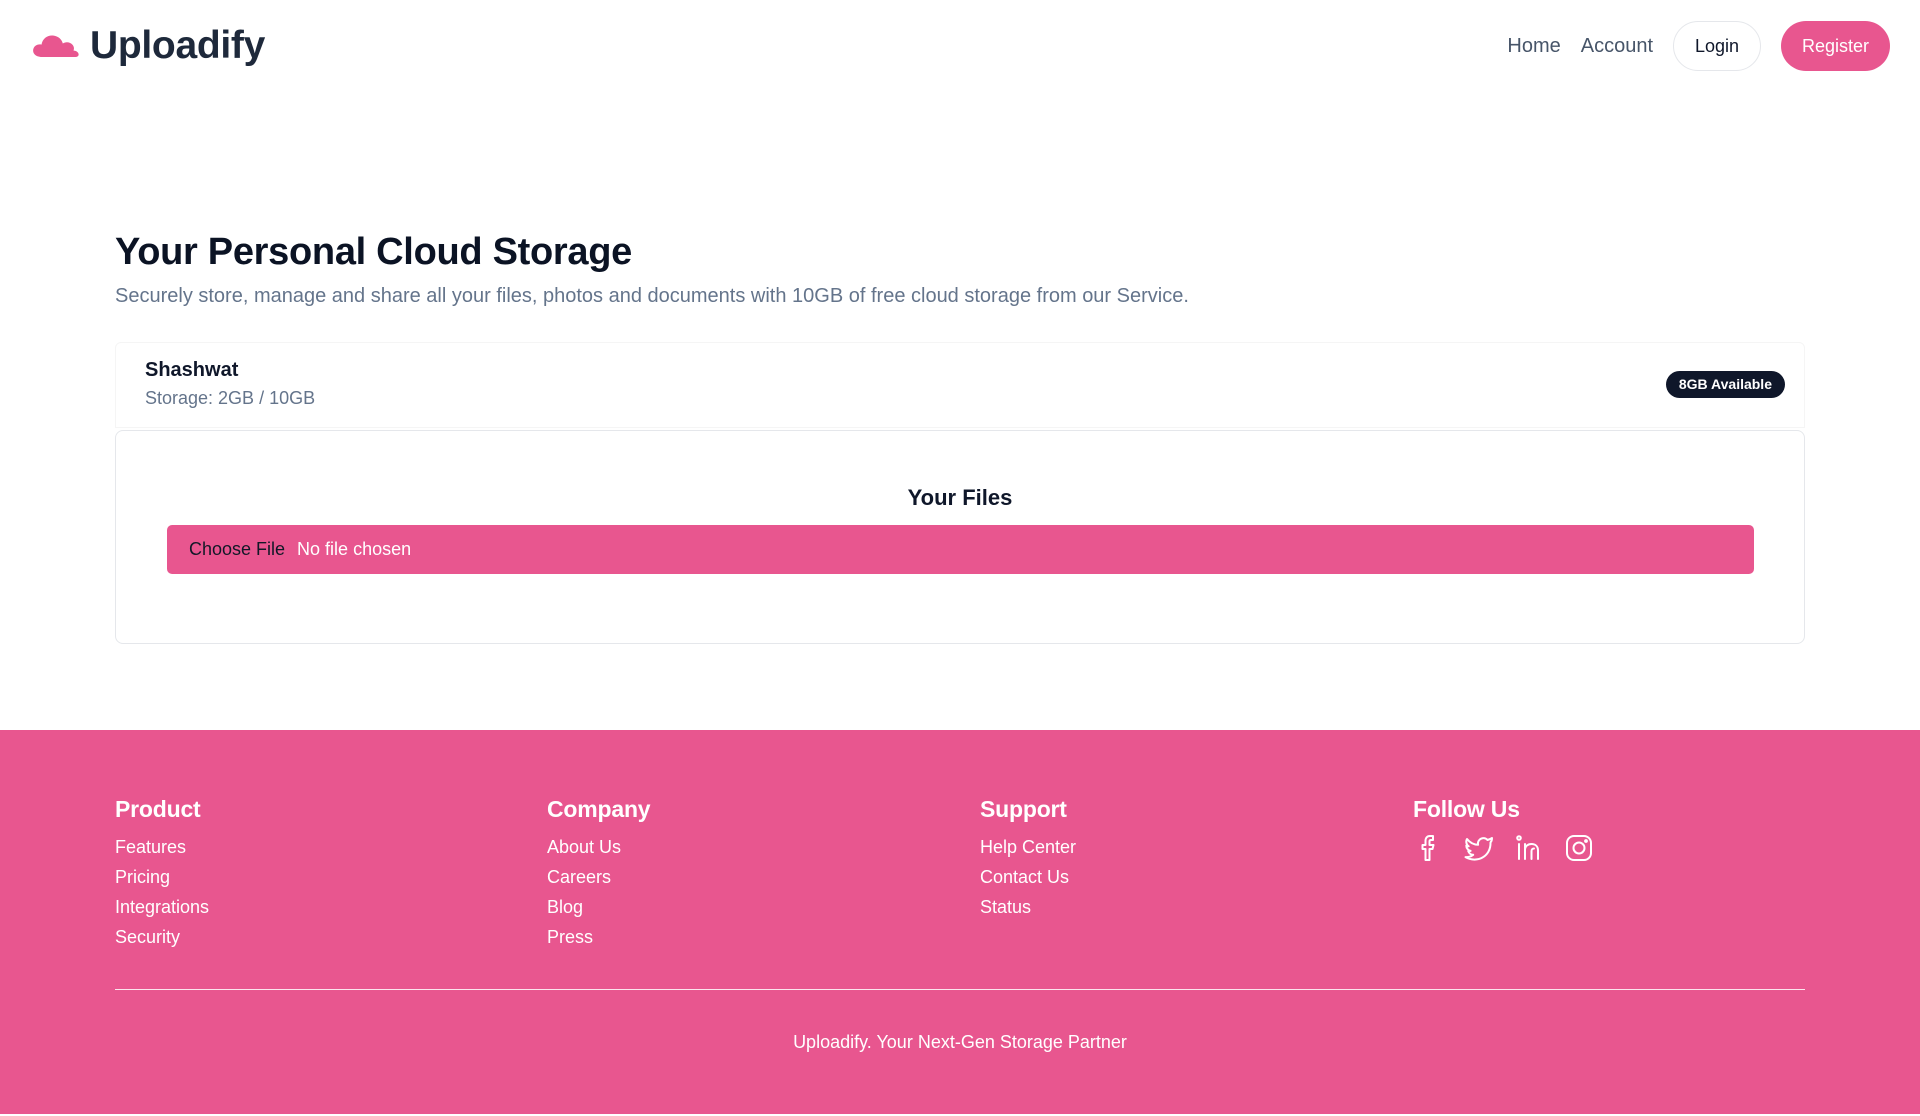  I want to click on register-button: Register, so click(1835, 46).